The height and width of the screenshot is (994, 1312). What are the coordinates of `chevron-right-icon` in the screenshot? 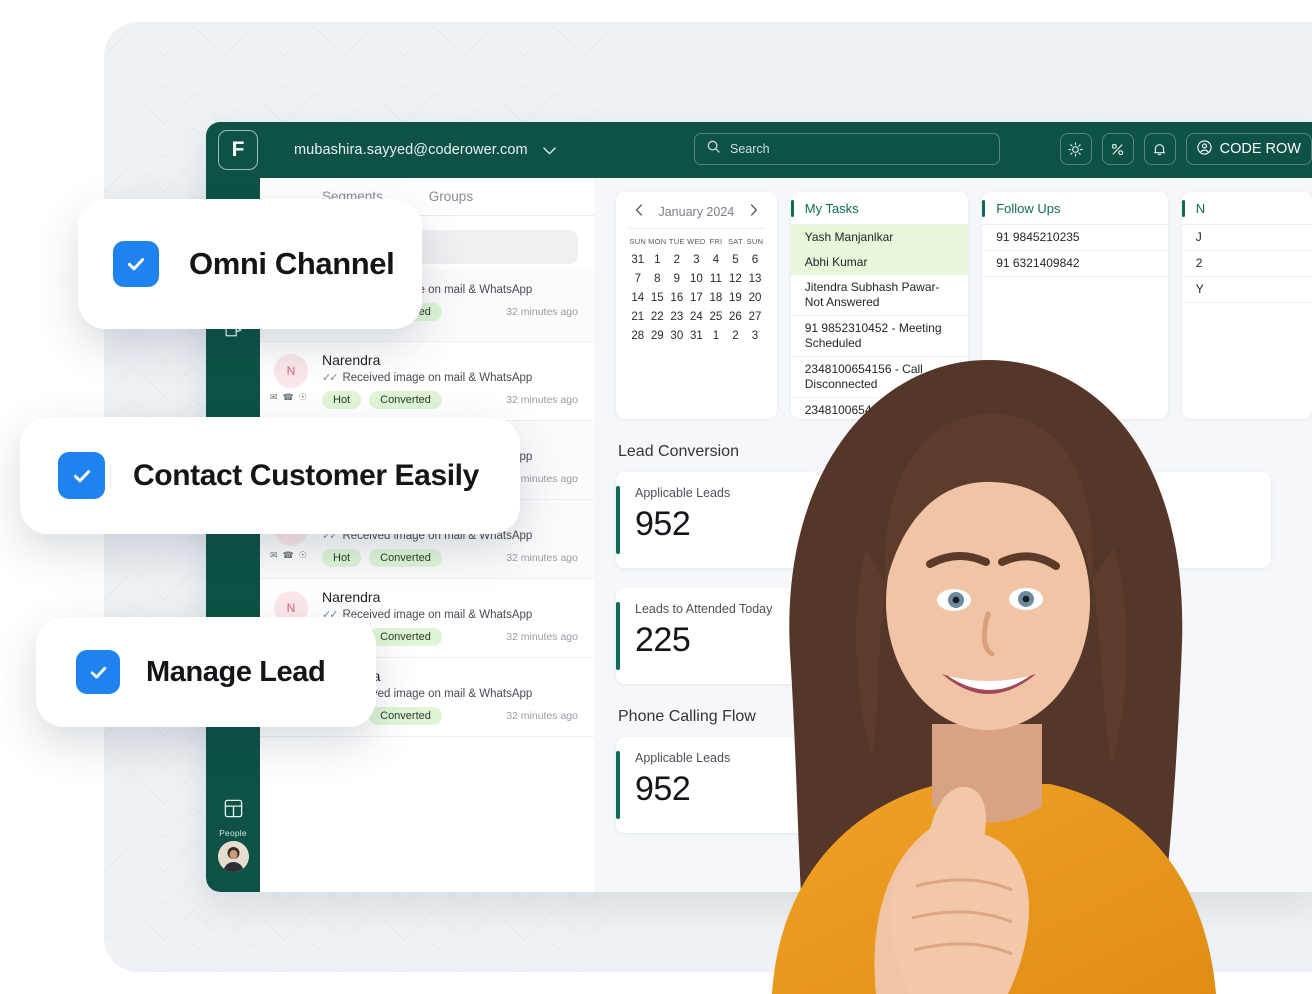 It's located at (754, 211).